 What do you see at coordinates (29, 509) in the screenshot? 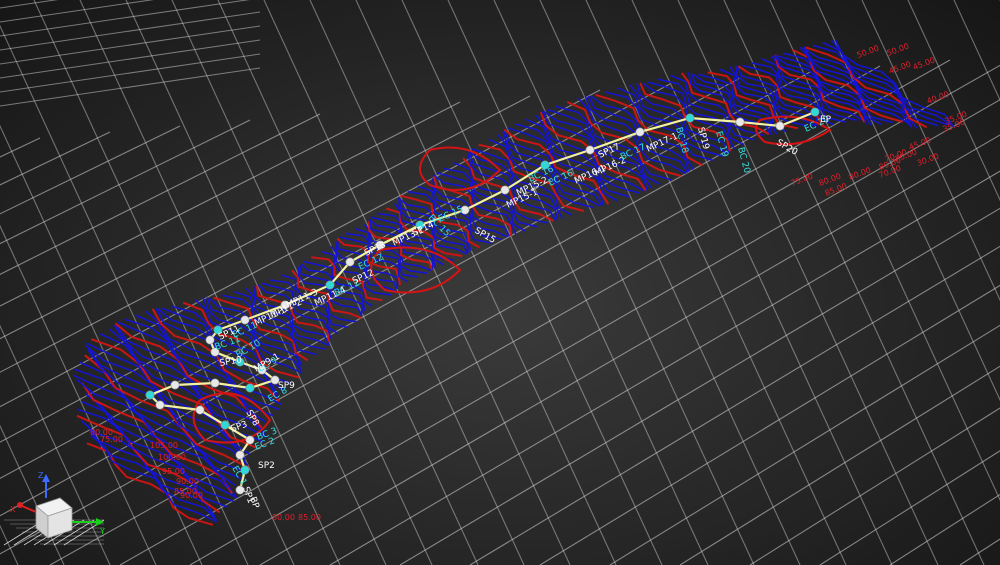
I see `x-axis-arrow` at bounding box center [29, 509].